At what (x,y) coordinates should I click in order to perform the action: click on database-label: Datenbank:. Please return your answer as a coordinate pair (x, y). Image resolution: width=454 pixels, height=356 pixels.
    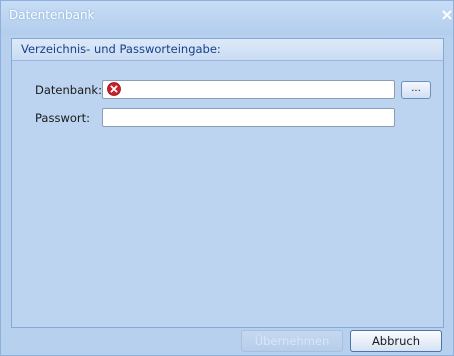
    Looking at the image, I should click on (68, 90).